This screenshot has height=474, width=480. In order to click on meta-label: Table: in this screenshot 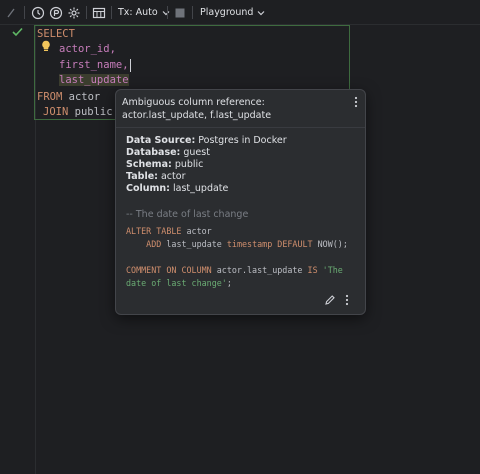, I will do `click(142, 176)`.